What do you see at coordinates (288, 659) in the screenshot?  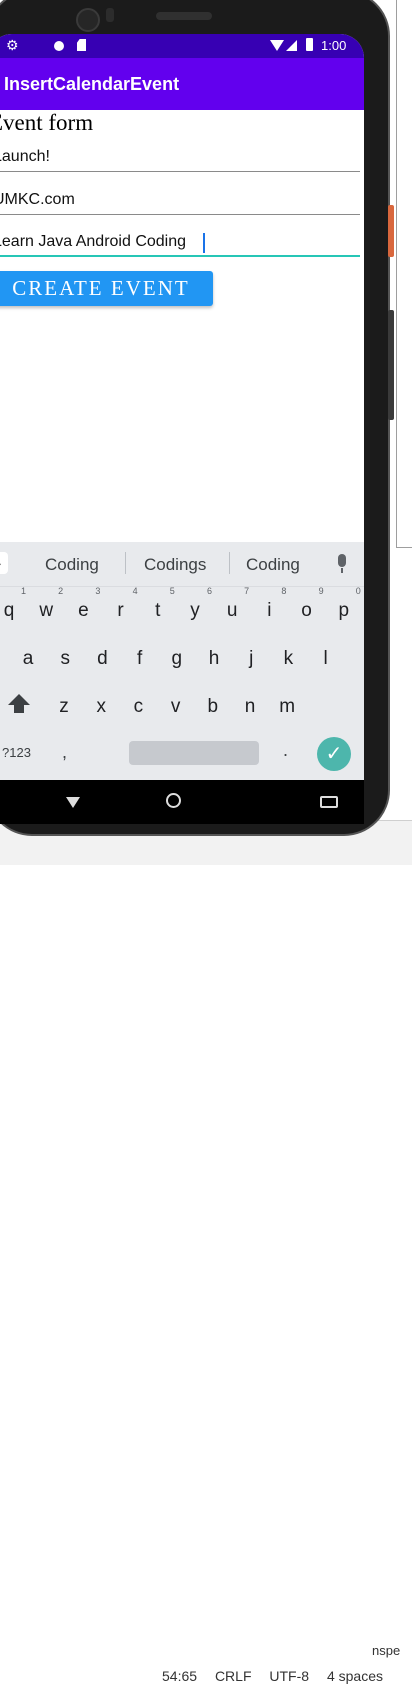 I see `key-k: k` at bounding box center [288, 659].